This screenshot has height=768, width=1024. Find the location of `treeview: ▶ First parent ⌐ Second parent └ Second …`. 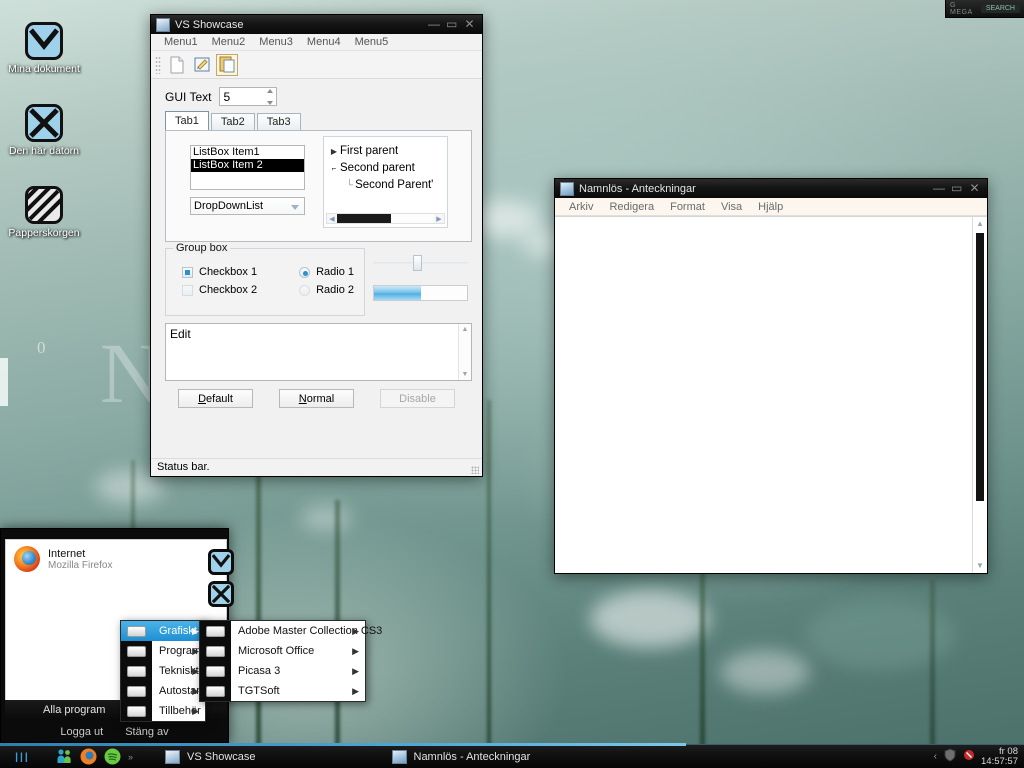

treeview: ▶ First parent ⌐ Second parent └ Second … is located at coordinates (385, 182).